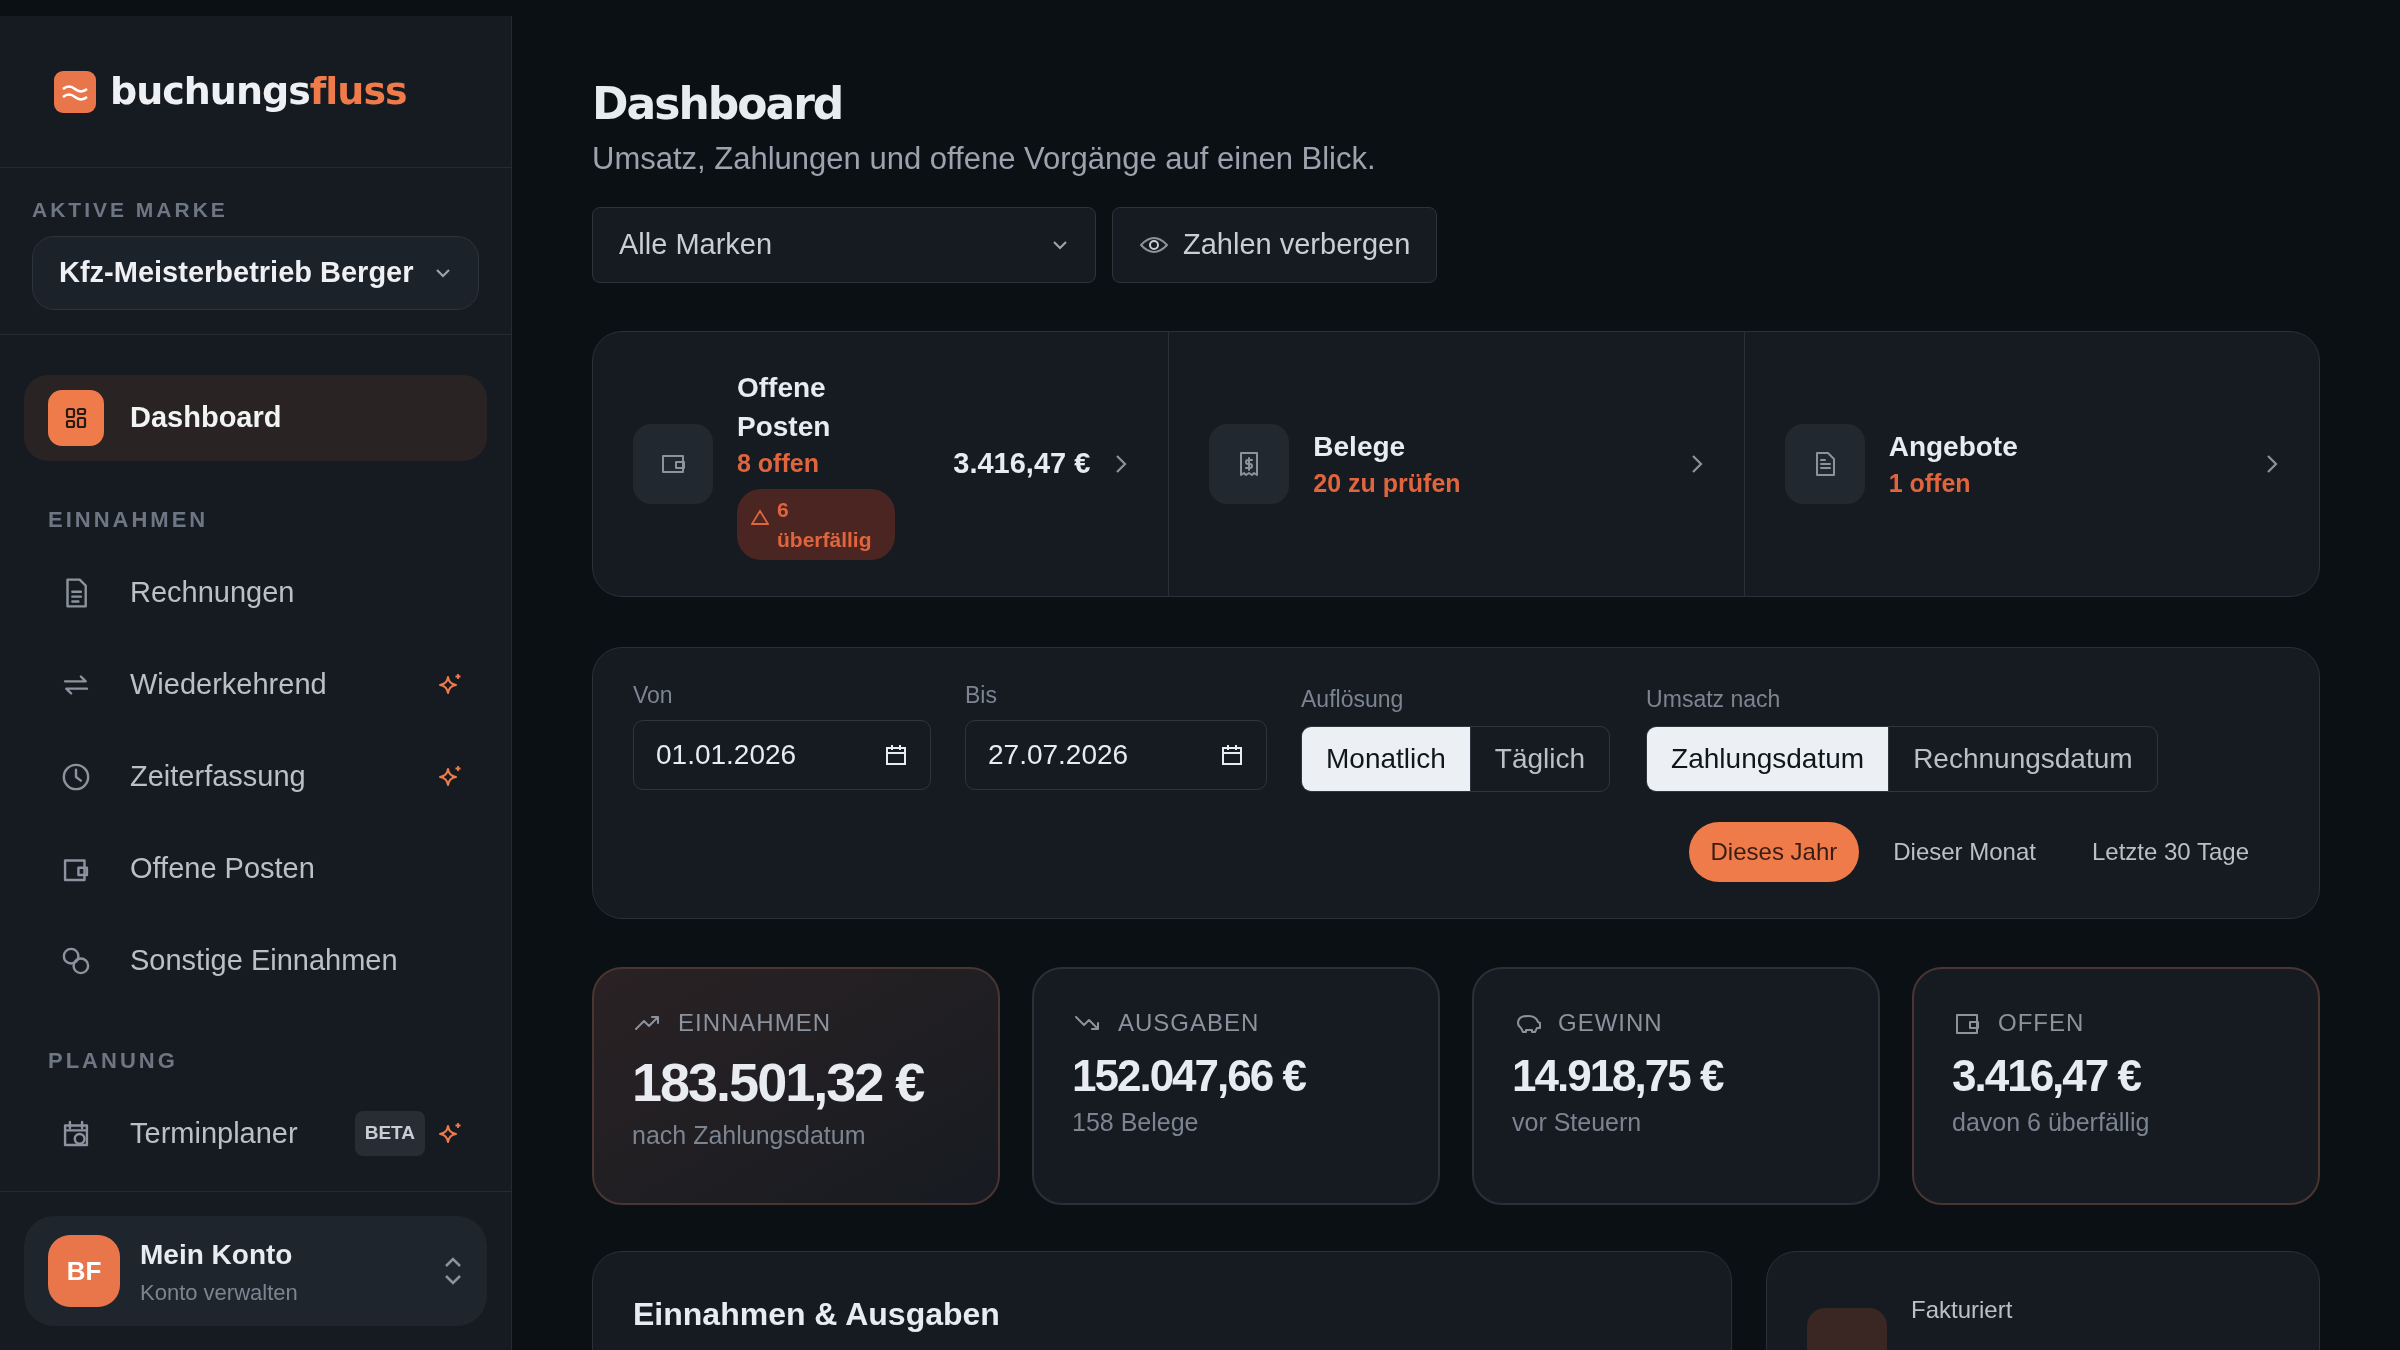 Image resolution: width=2400 pixels, height=1350 pixels. What do you see at coordinates (1577, 1123) in the screenshot?
I see `stat-note: vor Steuern` at bounding box center [1577, 1123].